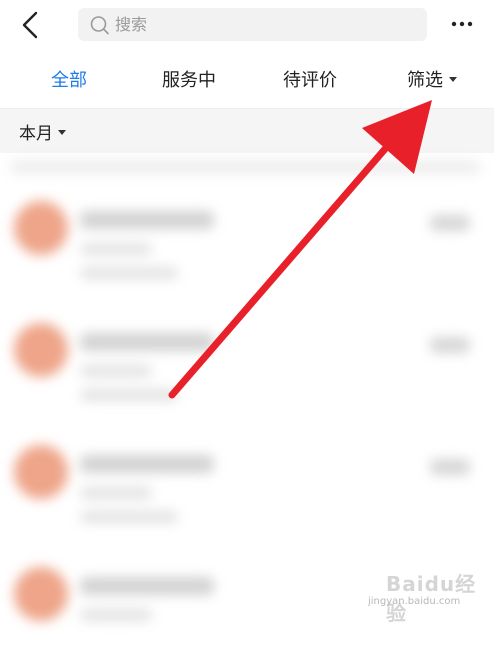 The image size is (494, 667). I want to click on watermark-url: jingyan.baidu.com, so click(414, 601).